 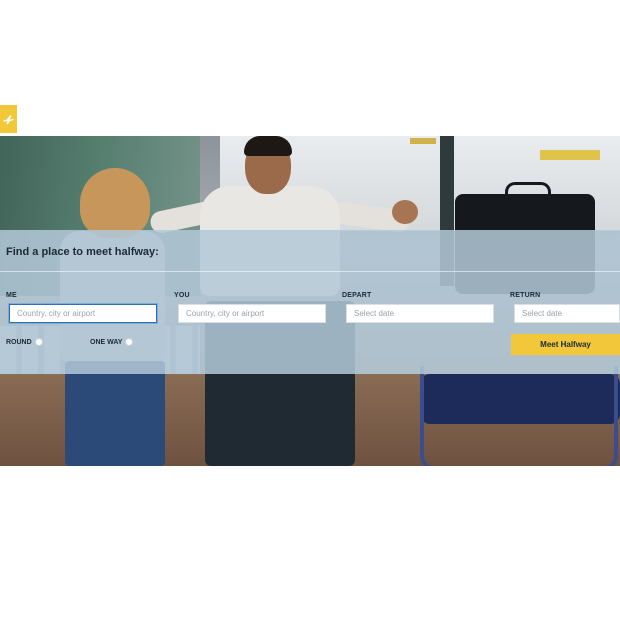 I want to click on depart-date-input, so click(x=420, y=313).